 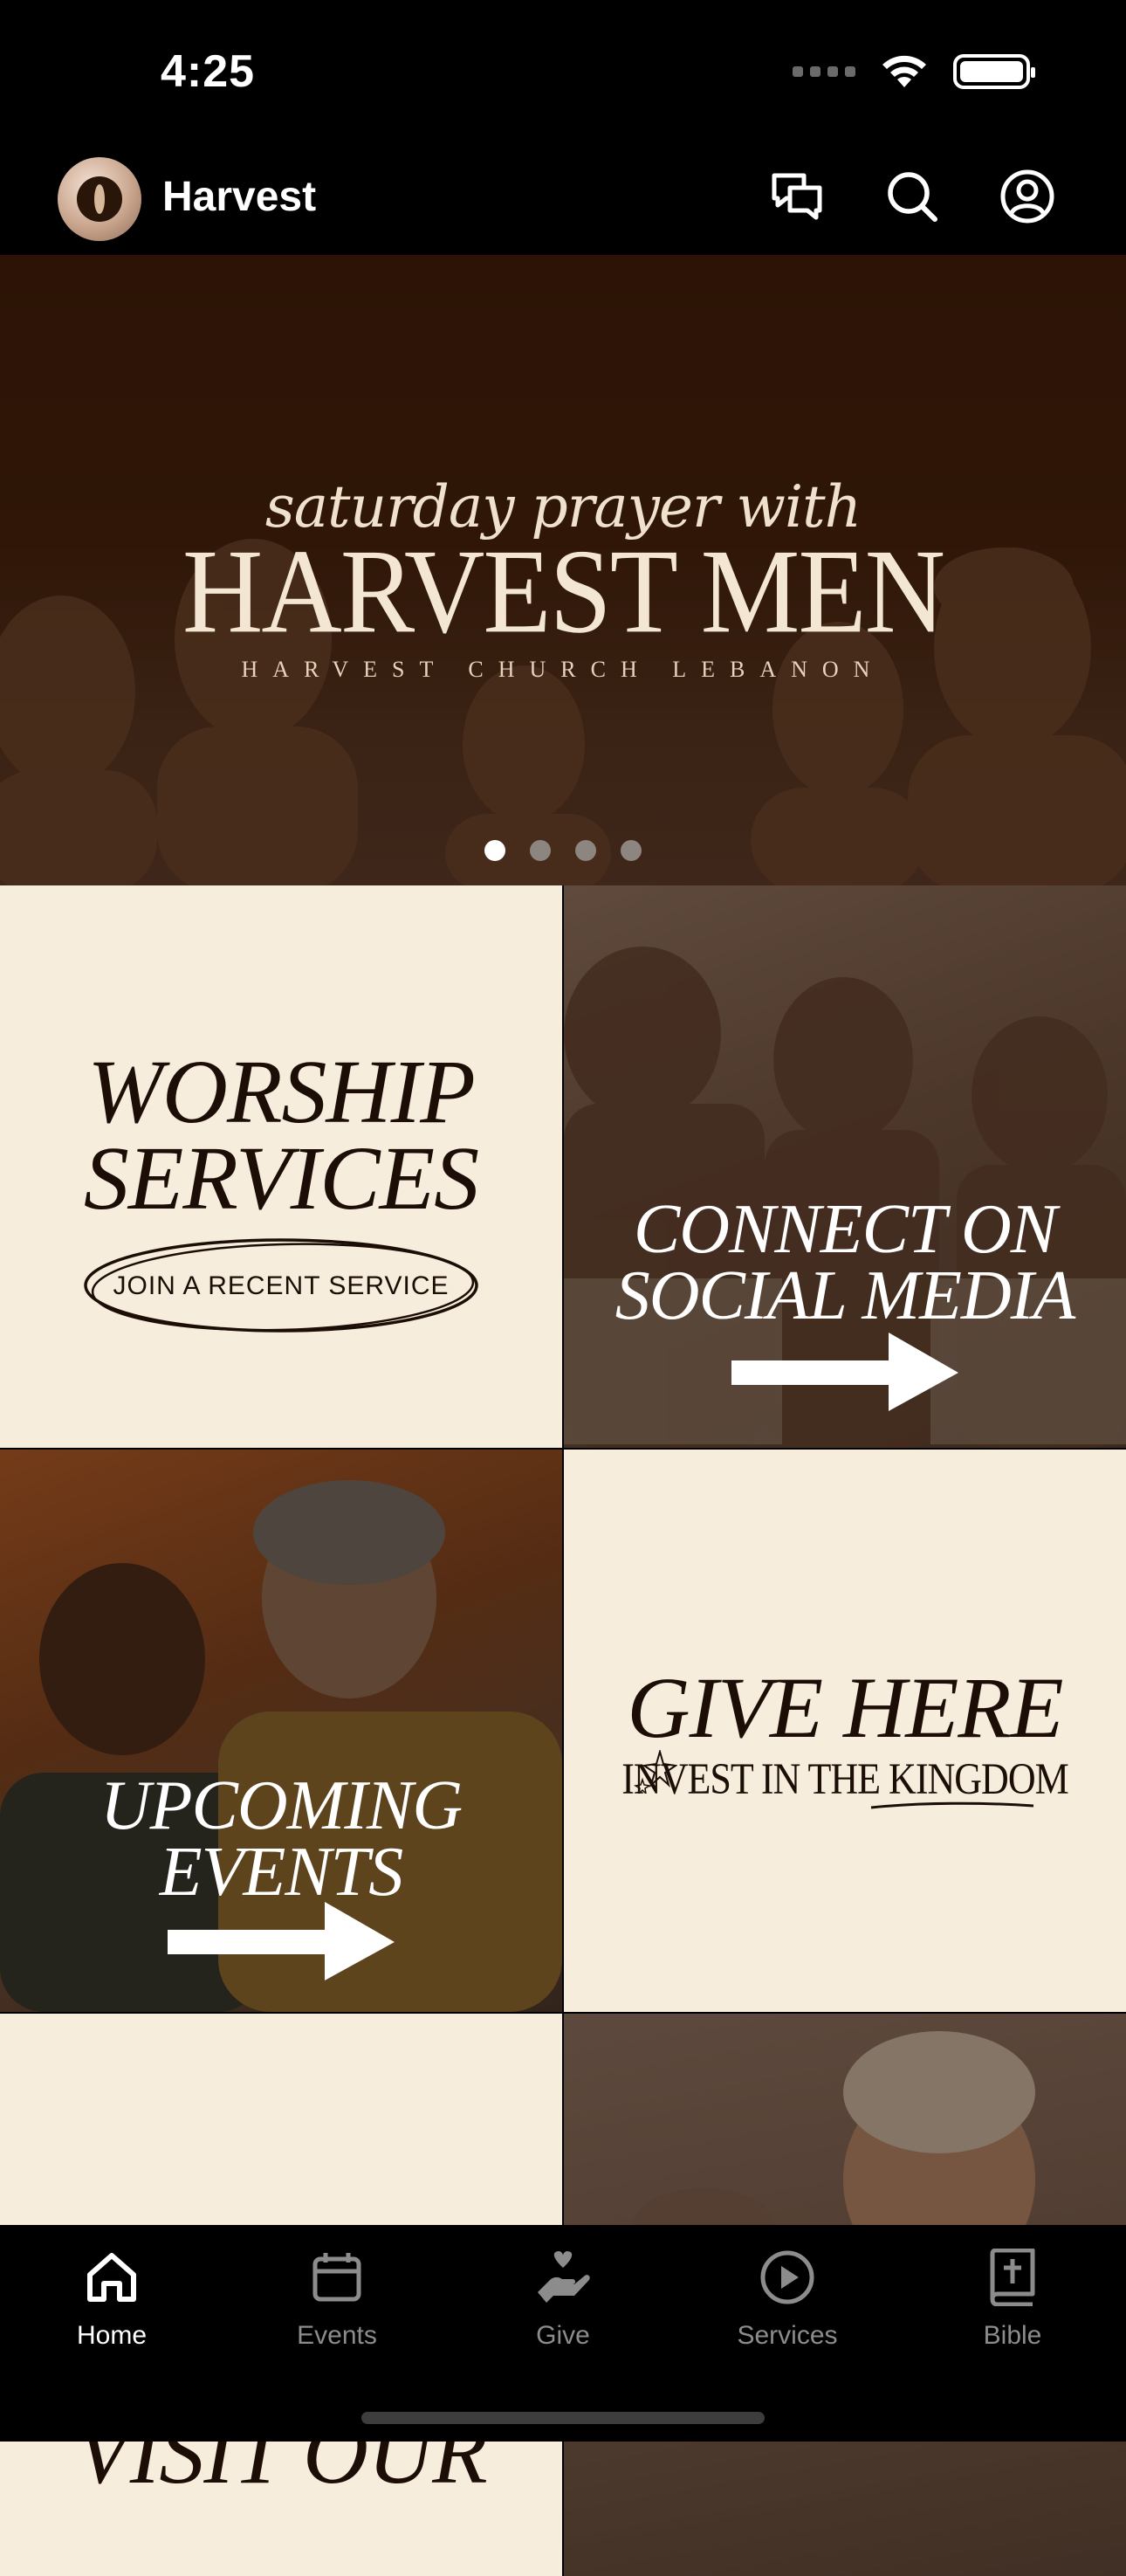 What do you see at coordinates (563, 2418) in the screenshot?
I see `home-indicator` at bounding box center [563, 2418].